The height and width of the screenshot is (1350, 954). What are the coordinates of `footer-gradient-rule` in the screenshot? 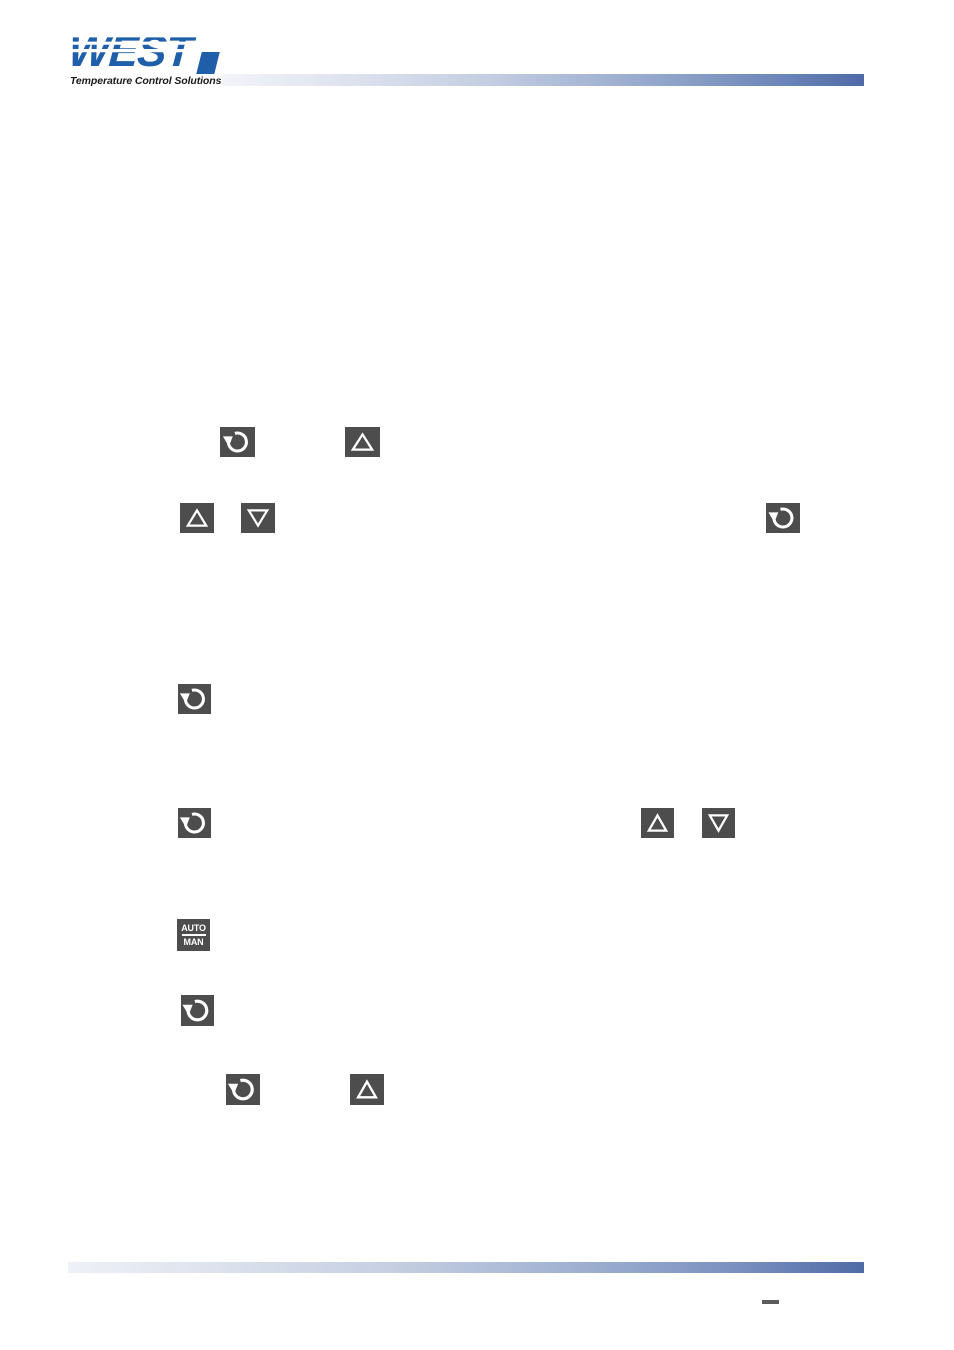 It's located at (466, 1267).